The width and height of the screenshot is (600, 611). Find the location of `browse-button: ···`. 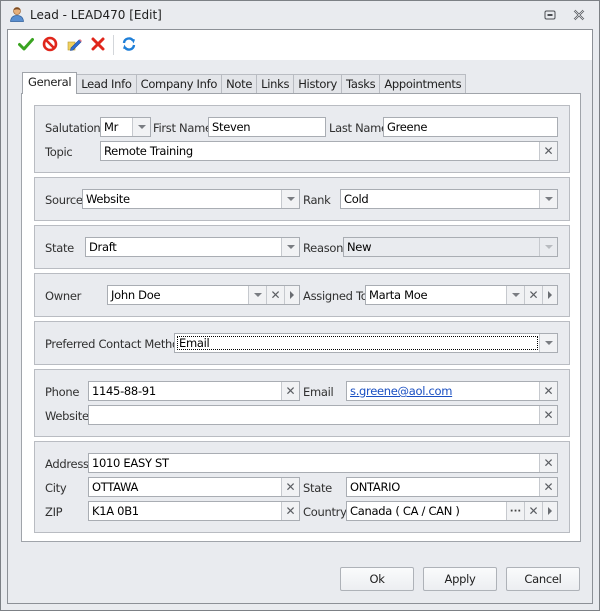

browse-button: ··· is located at coordinates (515, 511).